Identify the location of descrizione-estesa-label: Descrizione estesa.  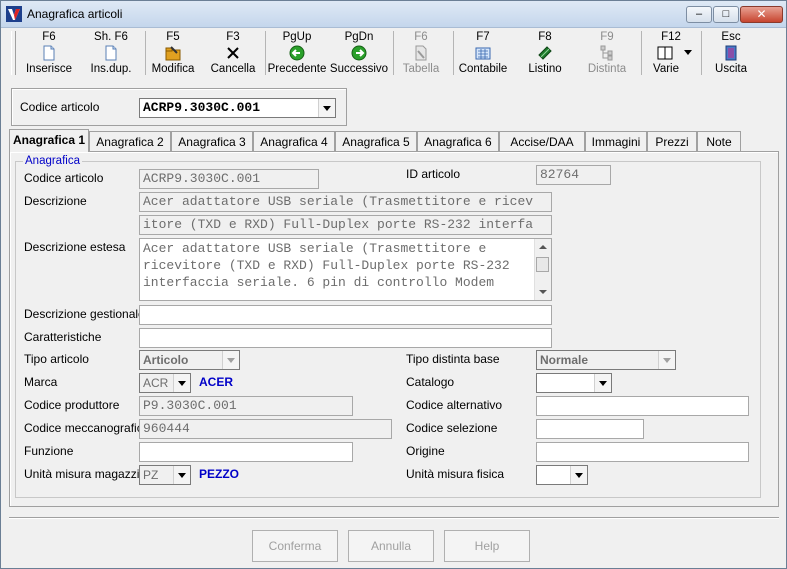
(75, 247).